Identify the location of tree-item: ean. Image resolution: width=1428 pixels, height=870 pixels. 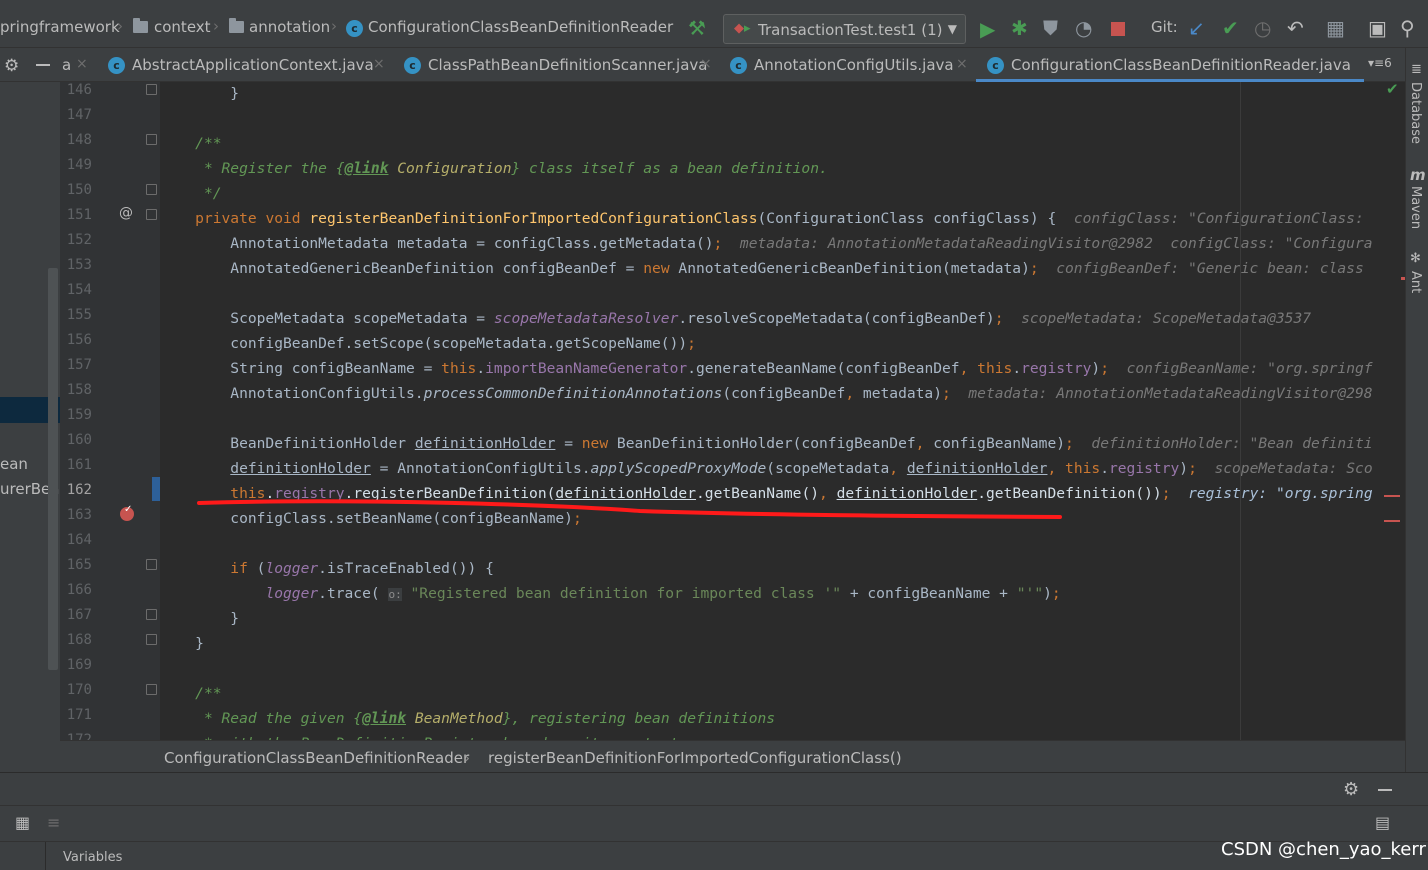
(14, 464).